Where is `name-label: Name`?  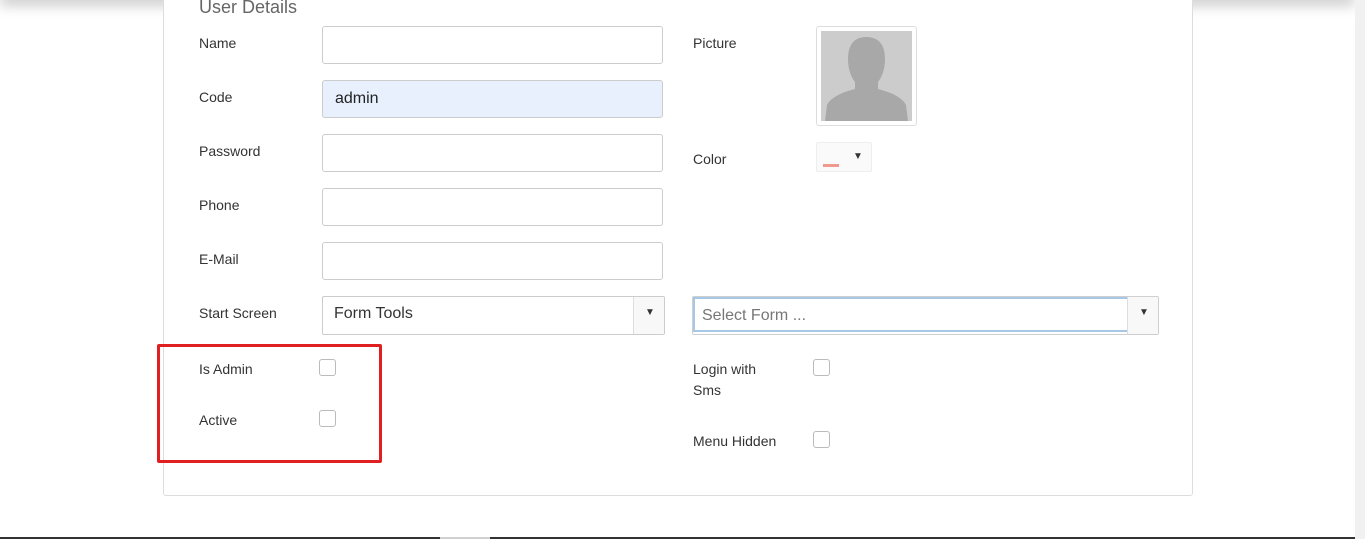
name-label: Name is located at coordinates (218, 43).